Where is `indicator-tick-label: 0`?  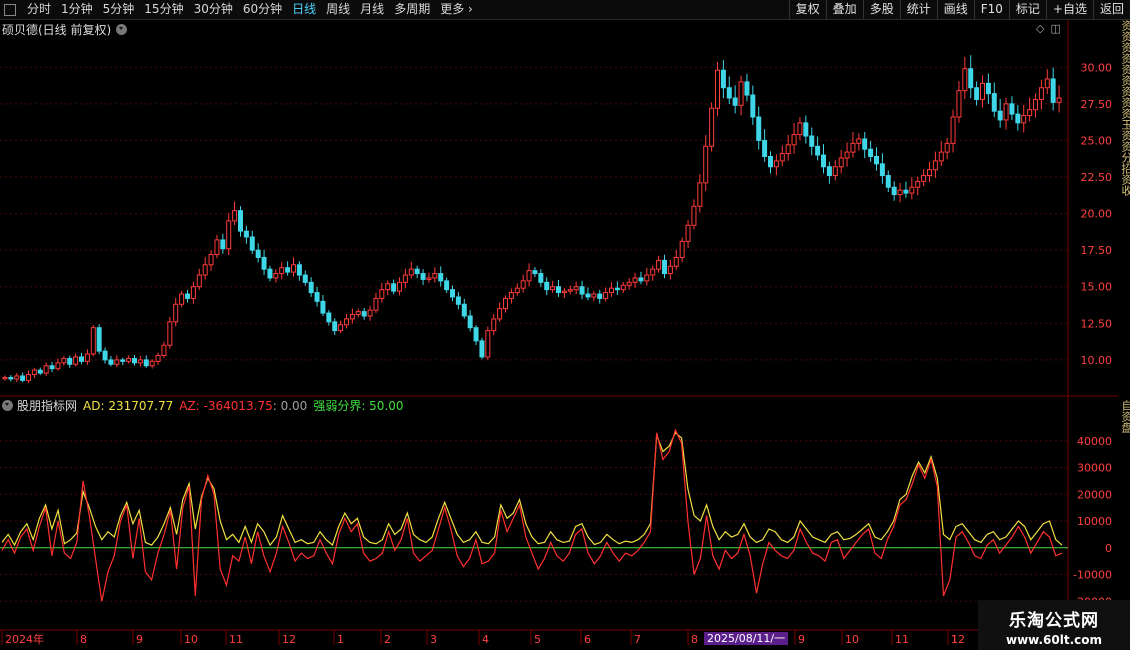 indicator-tick-label: 0 is located at coordinates (1108, 548).